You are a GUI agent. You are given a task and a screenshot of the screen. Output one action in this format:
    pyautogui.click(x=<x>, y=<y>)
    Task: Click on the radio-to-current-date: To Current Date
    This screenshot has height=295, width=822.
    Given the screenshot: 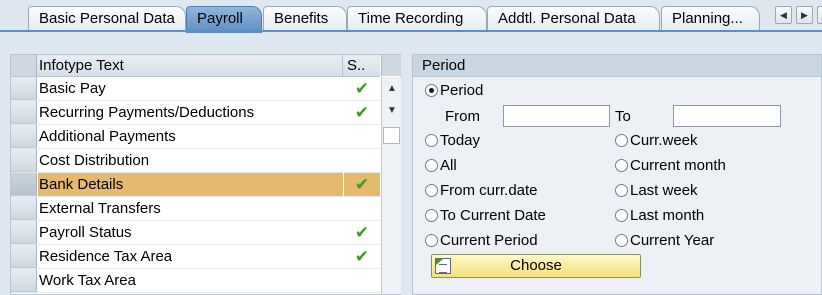 What is the action you would take?
    pyautogui.click(x=485, y=216)
    